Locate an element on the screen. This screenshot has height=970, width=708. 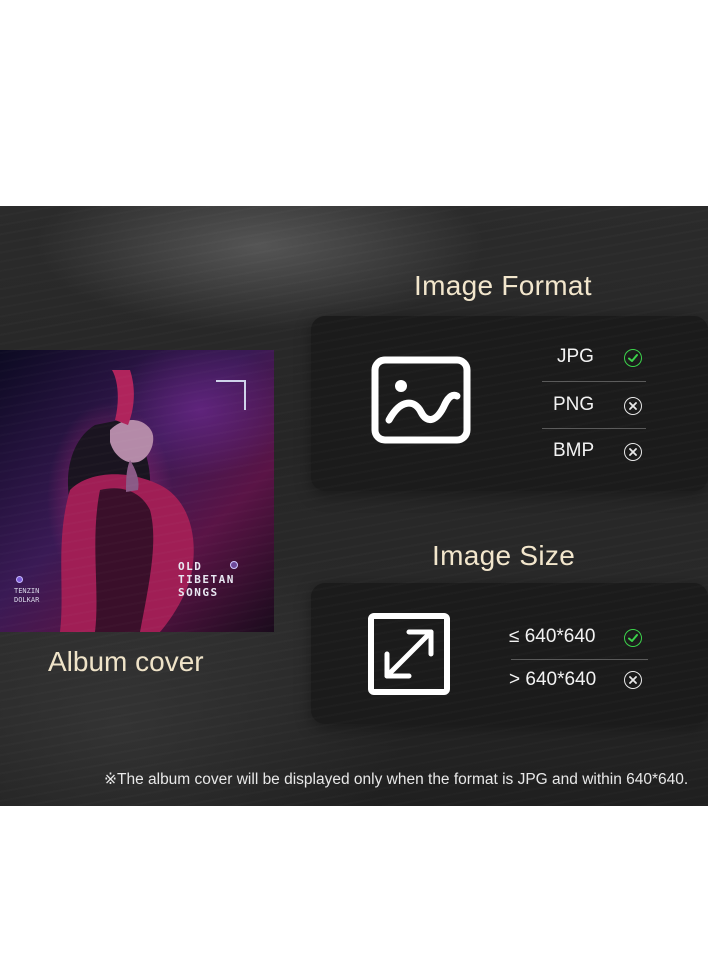
album-art-artist: TENZIN DOLKAR is located at coordinates (27, 595).